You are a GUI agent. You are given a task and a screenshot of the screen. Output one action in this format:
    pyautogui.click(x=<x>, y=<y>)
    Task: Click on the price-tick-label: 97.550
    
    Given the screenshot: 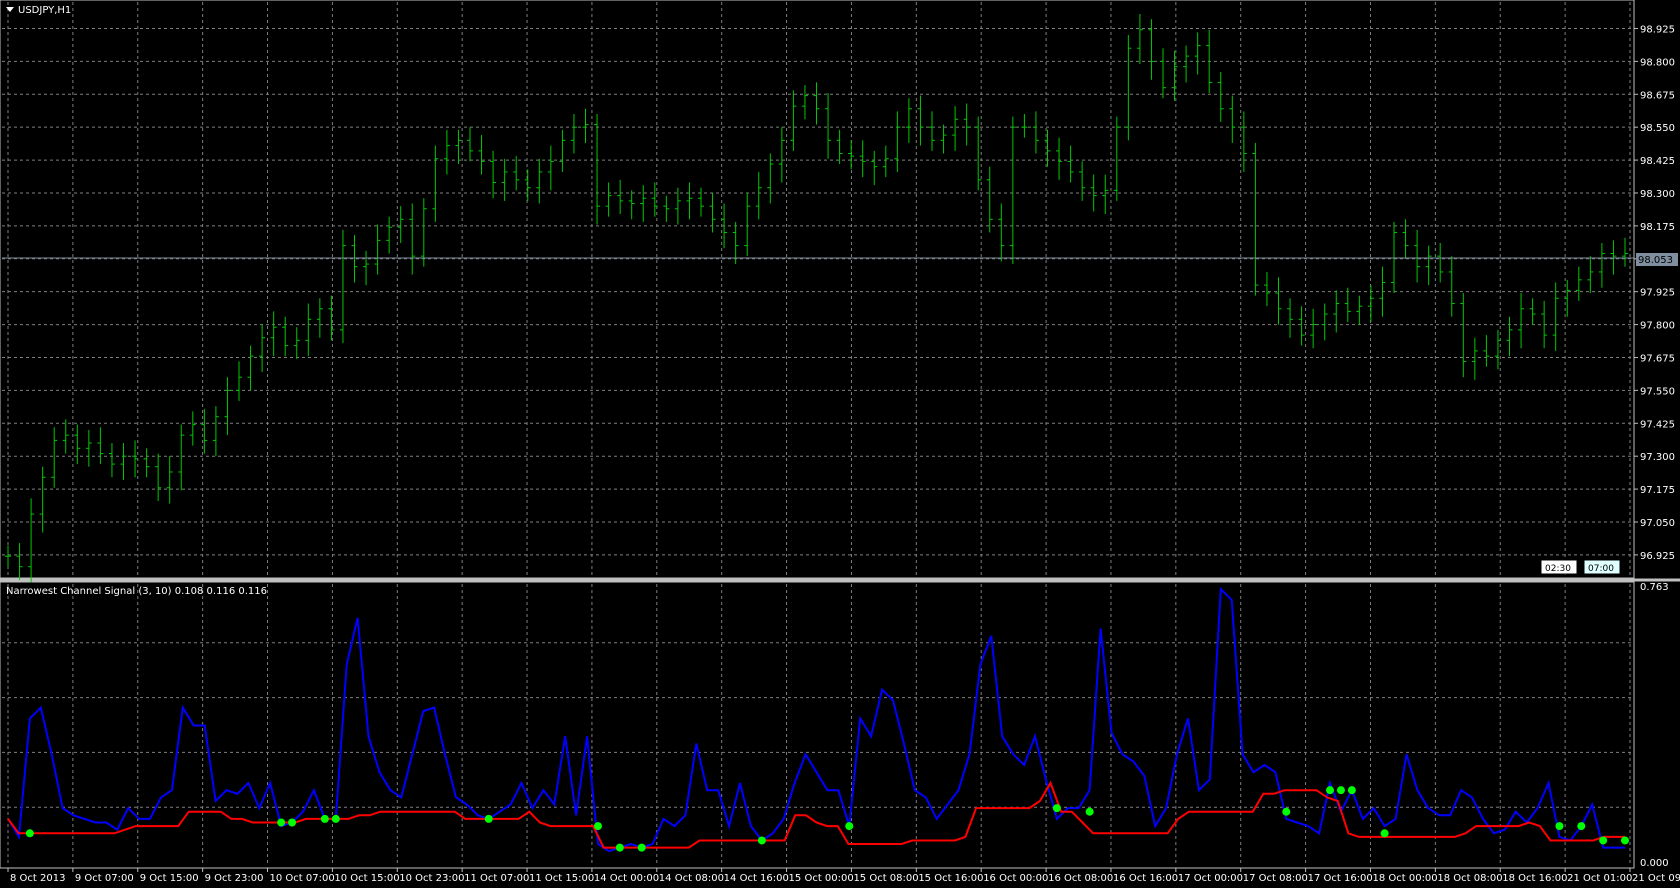 What is the action you would take?
    pyautogui.click(x=1657, y=391)
    